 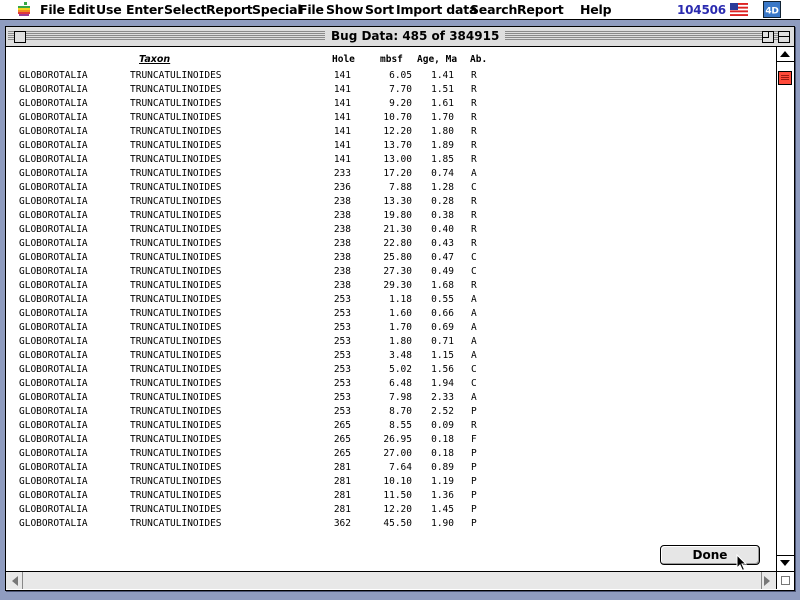 I want to click on zoom-box-icon, so click(x=768, y=37).